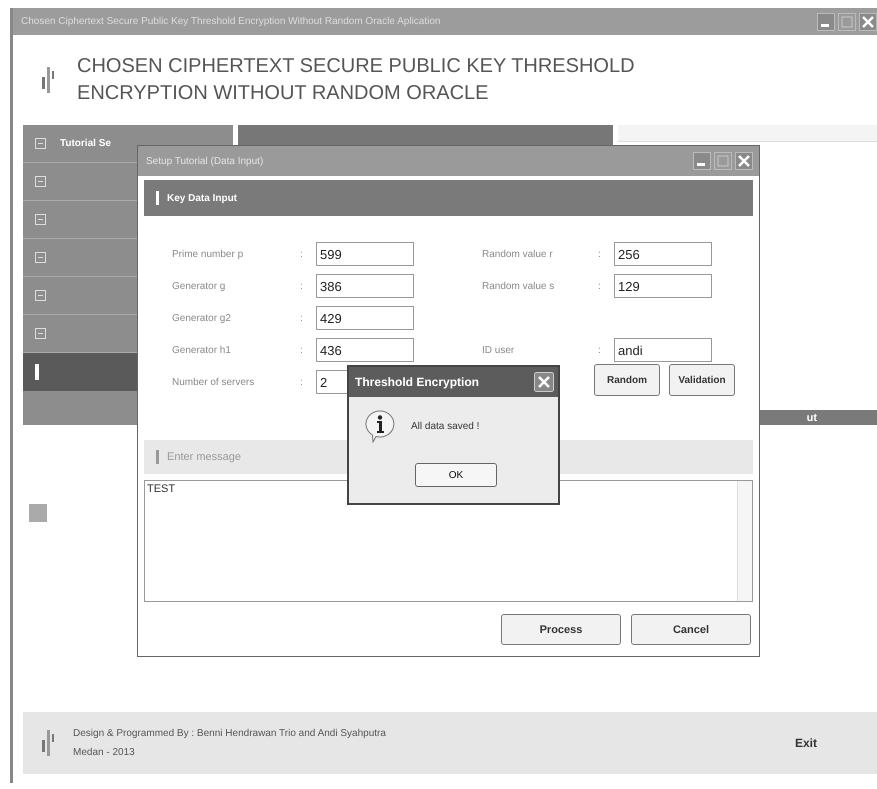 The image size is (877, 789). Describe the element at coordinates (365, 350) in the screenshot. I see `input-field: 436` at that location.